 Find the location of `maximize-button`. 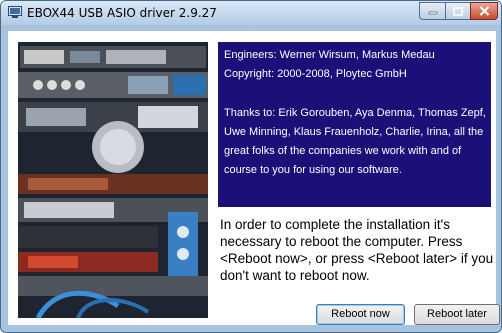

maximize-button is located at coordinates (458, 11).